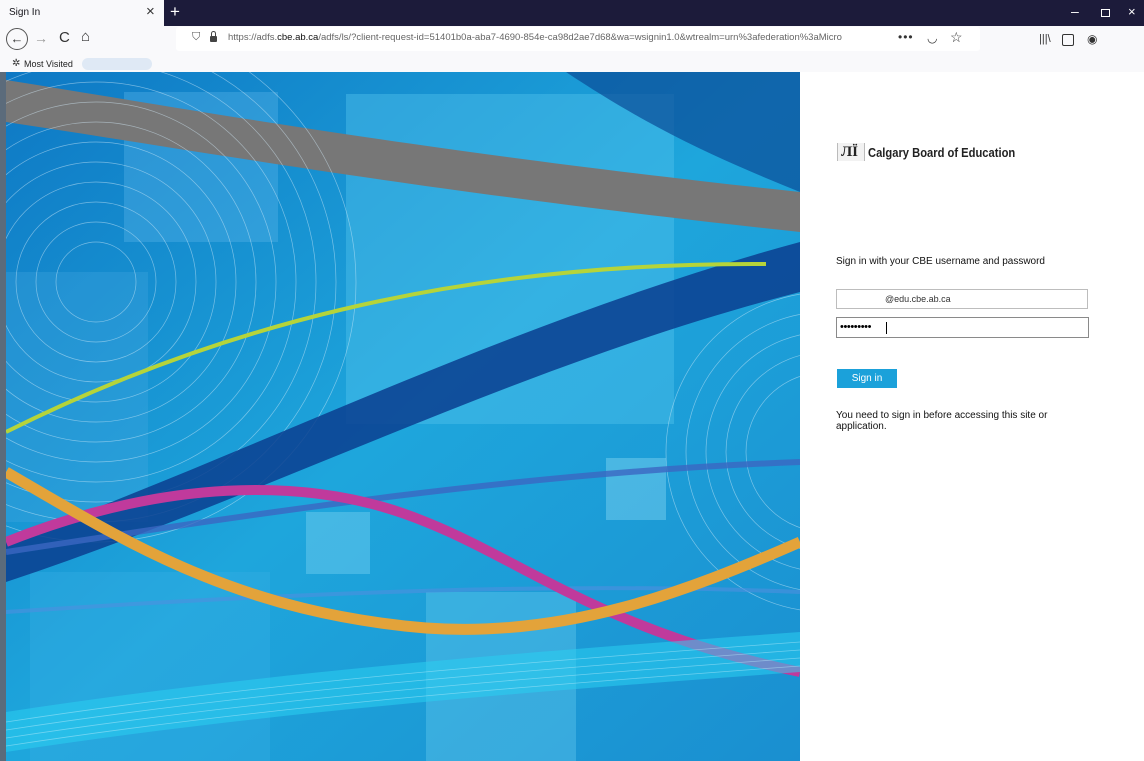  Describe the element at coordinates (962, 299) in the screenshot. I see `username-field: @edu.cbe.ab.ca` at that location.